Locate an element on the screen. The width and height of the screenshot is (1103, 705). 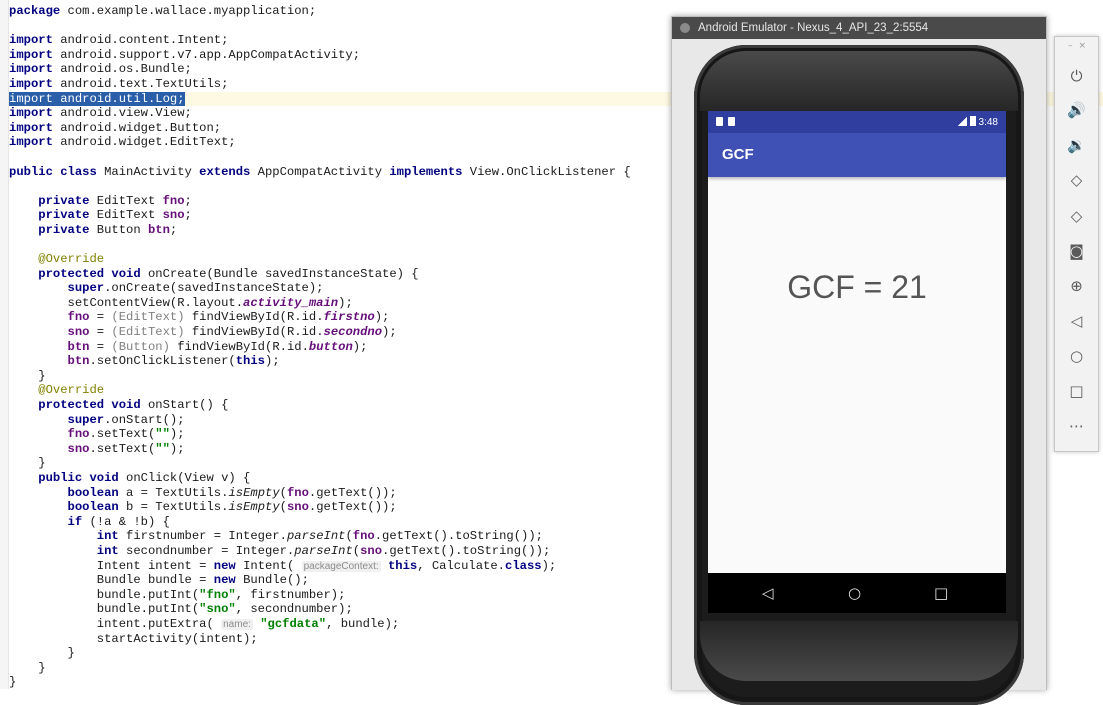
code-token: firstno is located at coordinates (349, 317).